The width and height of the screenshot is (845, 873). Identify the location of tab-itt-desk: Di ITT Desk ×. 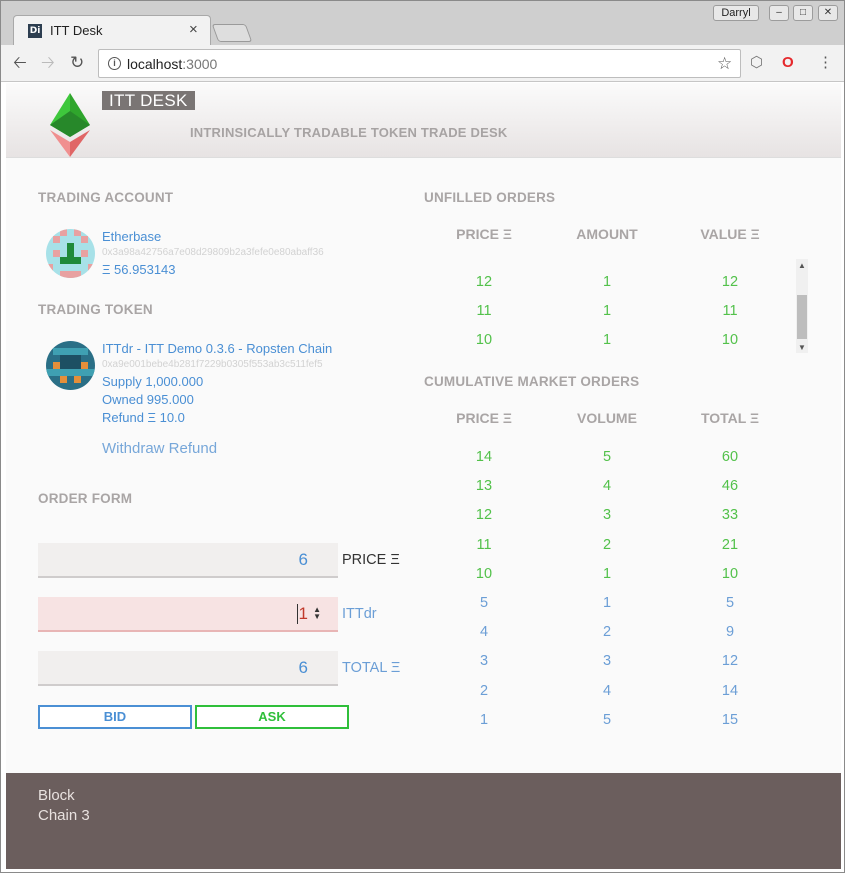
(112, 30).